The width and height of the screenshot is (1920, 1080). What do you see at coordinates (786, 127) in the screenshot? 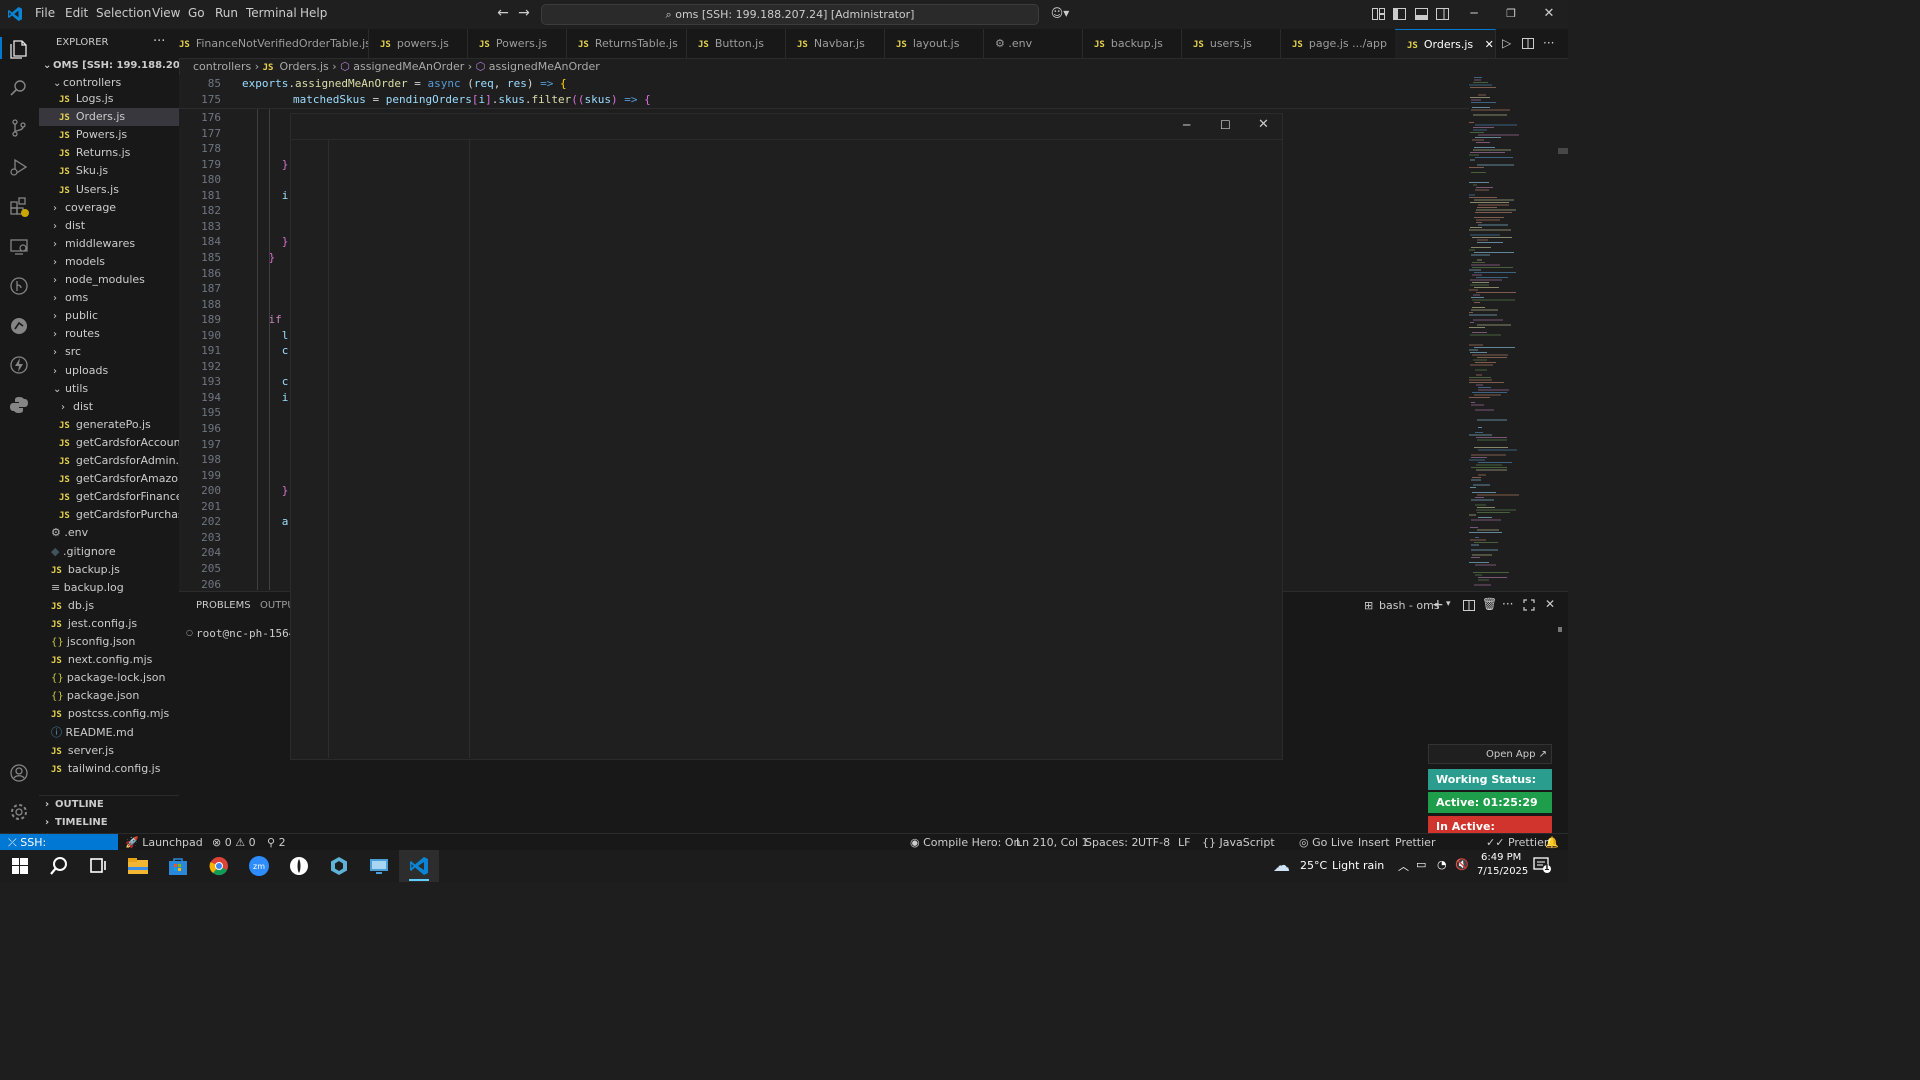
I see `floating-window-titlebar: ─ ☐ ✕` at bounding box center [786, 127].